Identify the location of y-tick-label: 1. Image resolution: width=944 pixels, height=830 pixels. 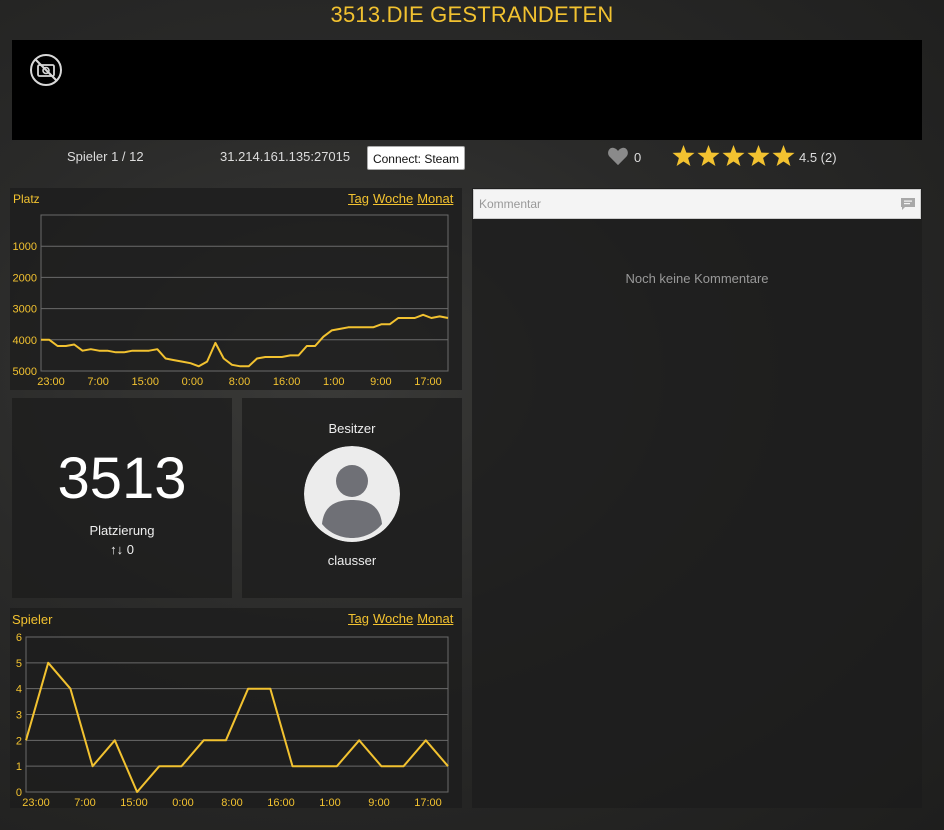
(19, 767).